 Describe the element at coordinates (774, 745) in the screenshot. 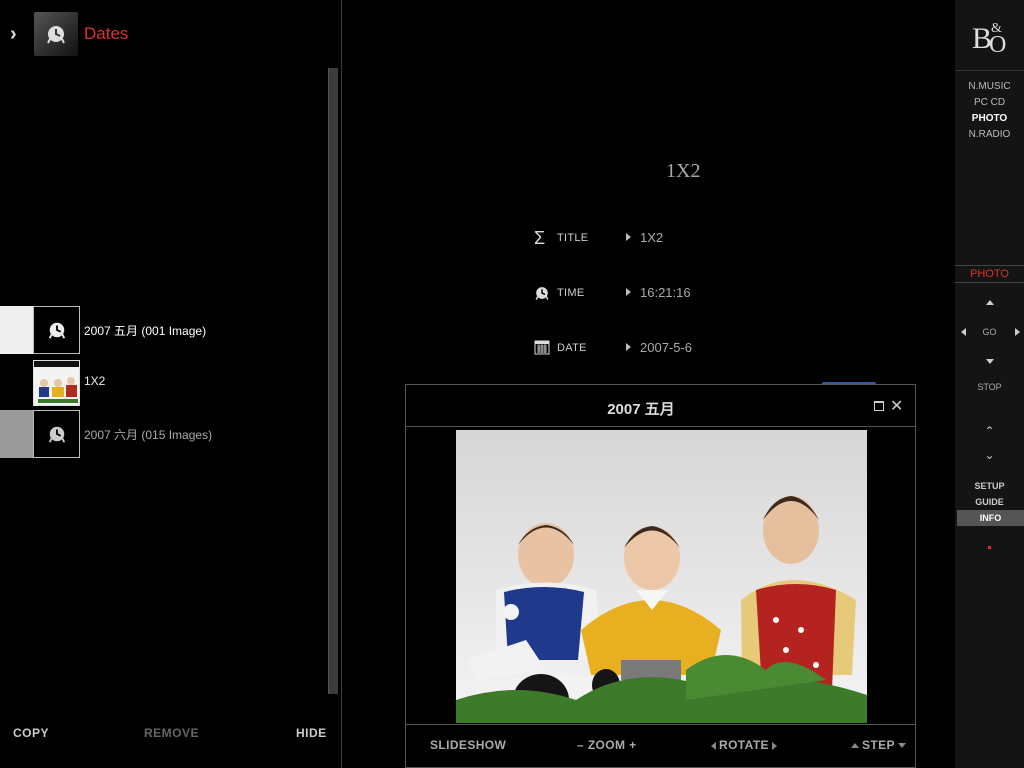

I see `rotate-right-icon` at that location.